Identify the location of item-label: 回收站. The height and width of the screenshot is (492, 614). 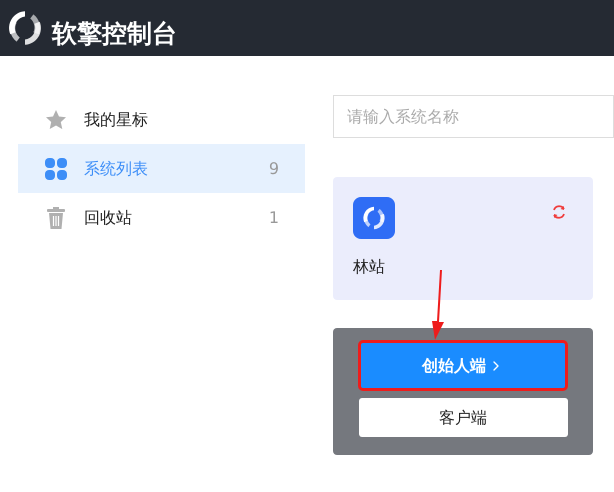
(108, 217).